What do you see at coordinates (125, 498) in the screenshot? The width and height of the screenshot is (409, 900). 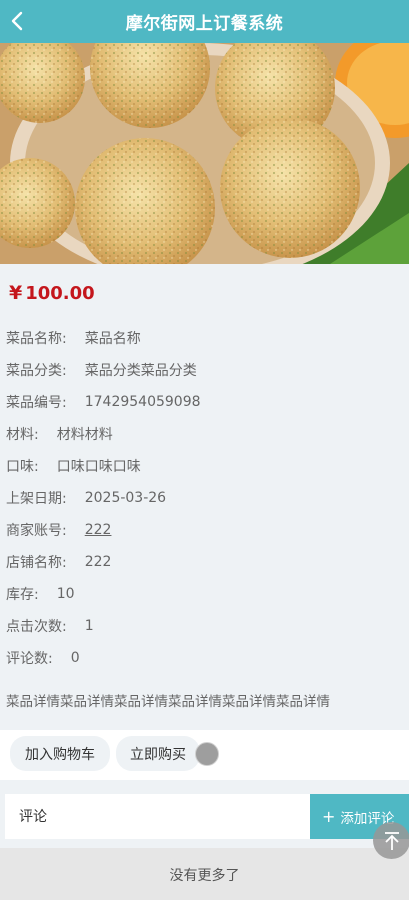 I see `listing-date: 2025-03-26` at bounding box center [125, 498].